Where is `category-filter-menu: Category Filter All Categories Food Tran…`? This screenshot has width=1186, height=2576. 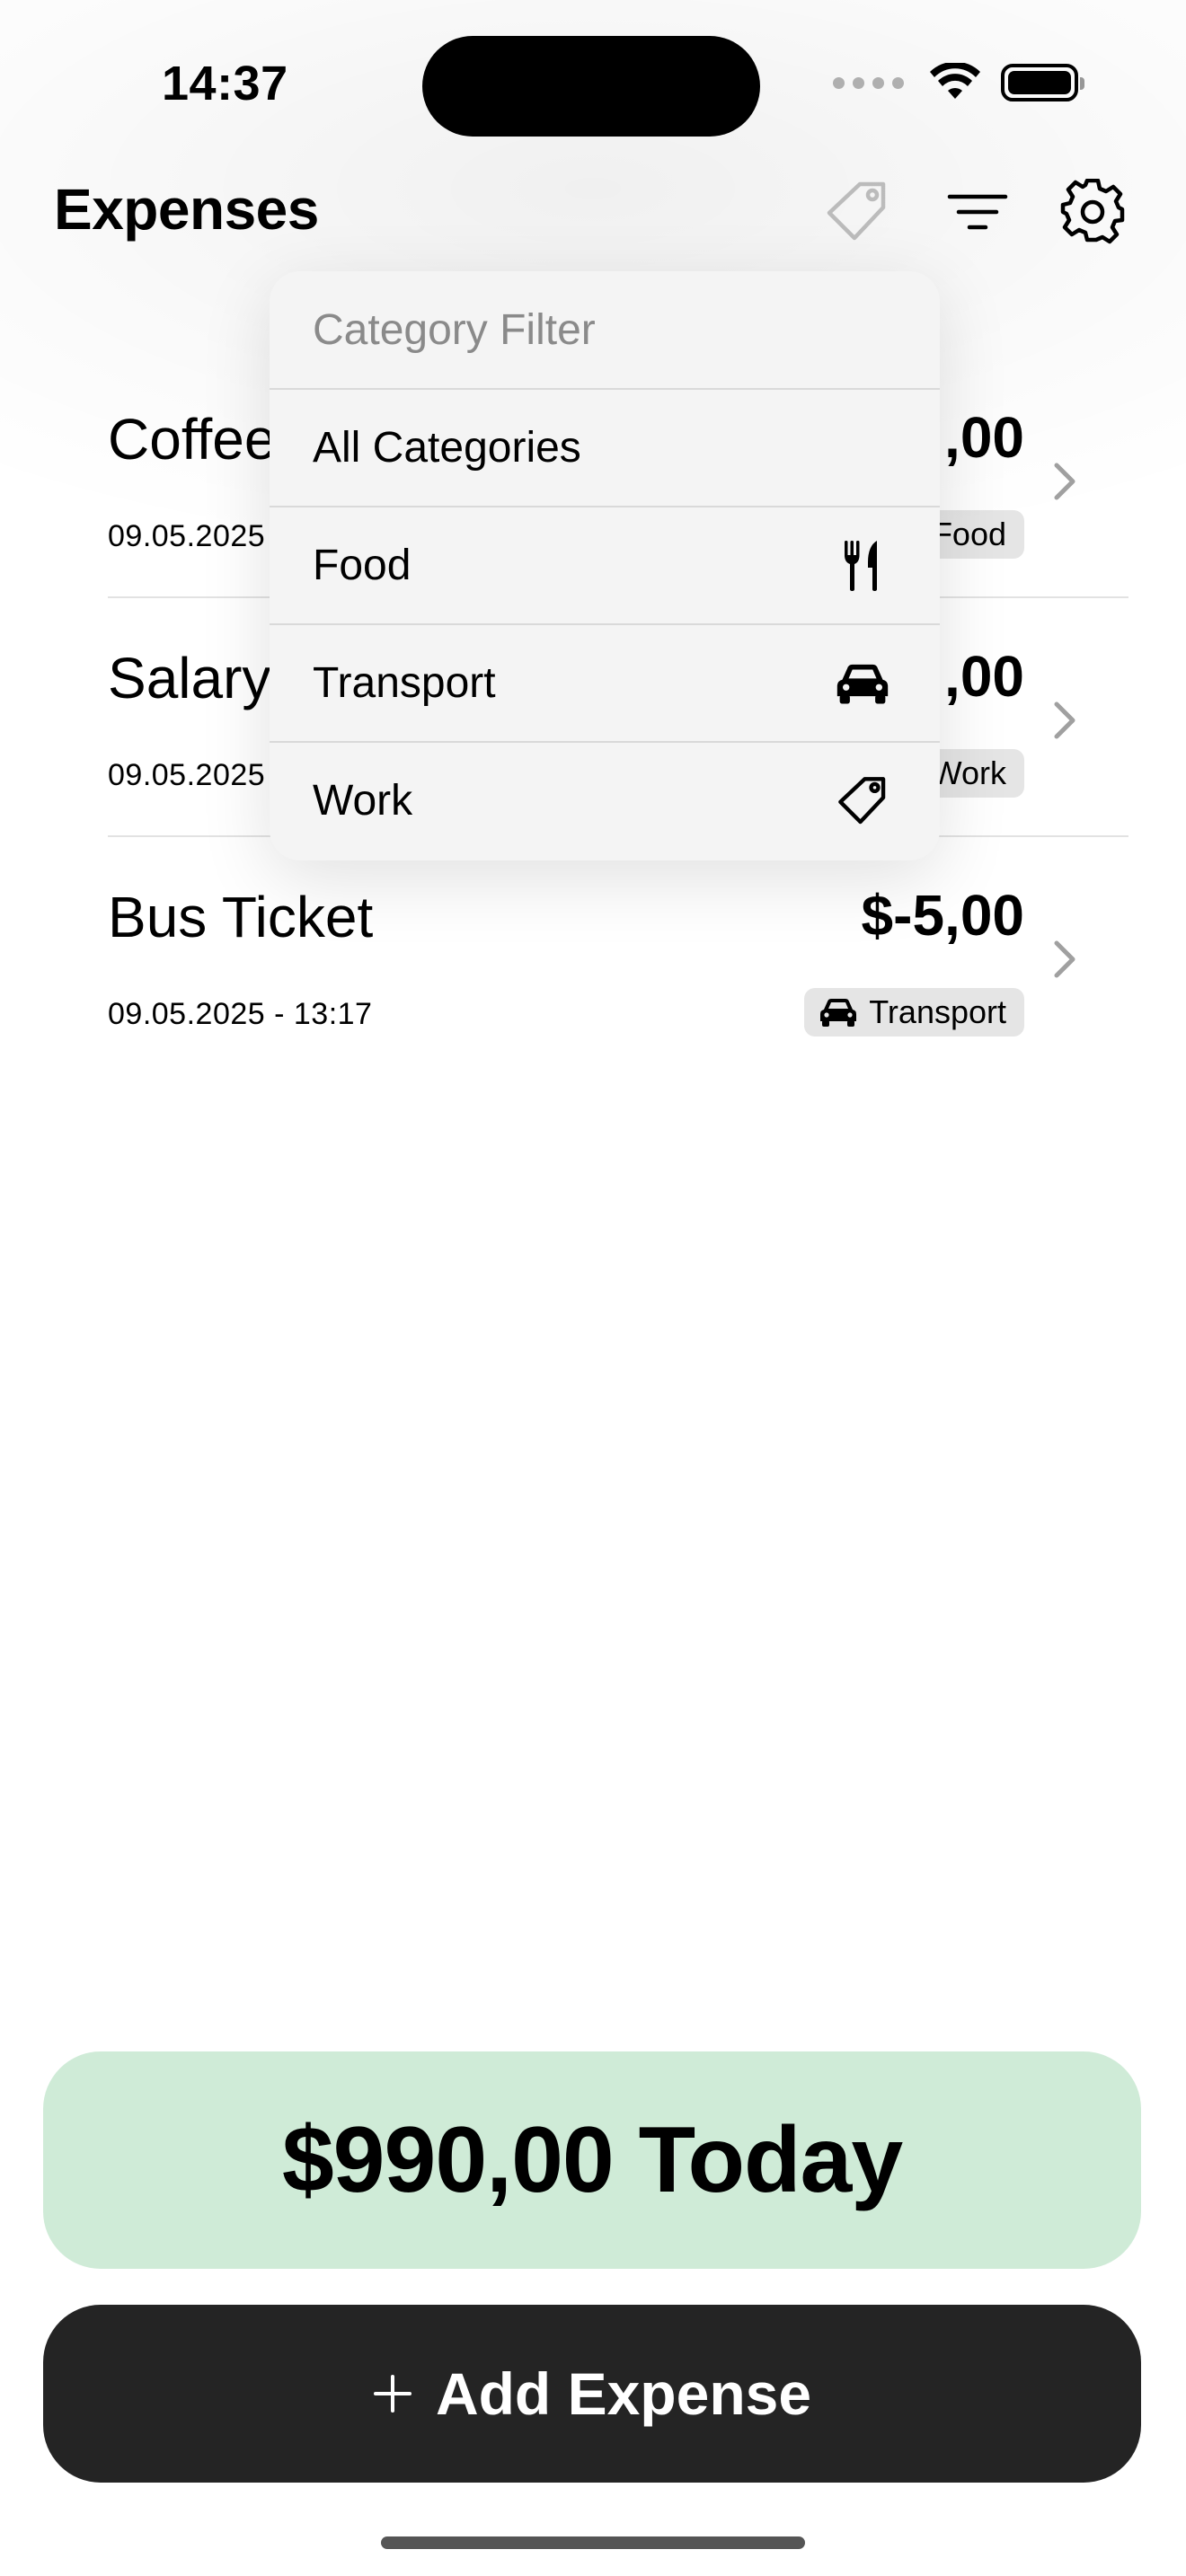
category-filter-menu: Category Filter All Categories Food Tran… is located at coordinates (605, 565).